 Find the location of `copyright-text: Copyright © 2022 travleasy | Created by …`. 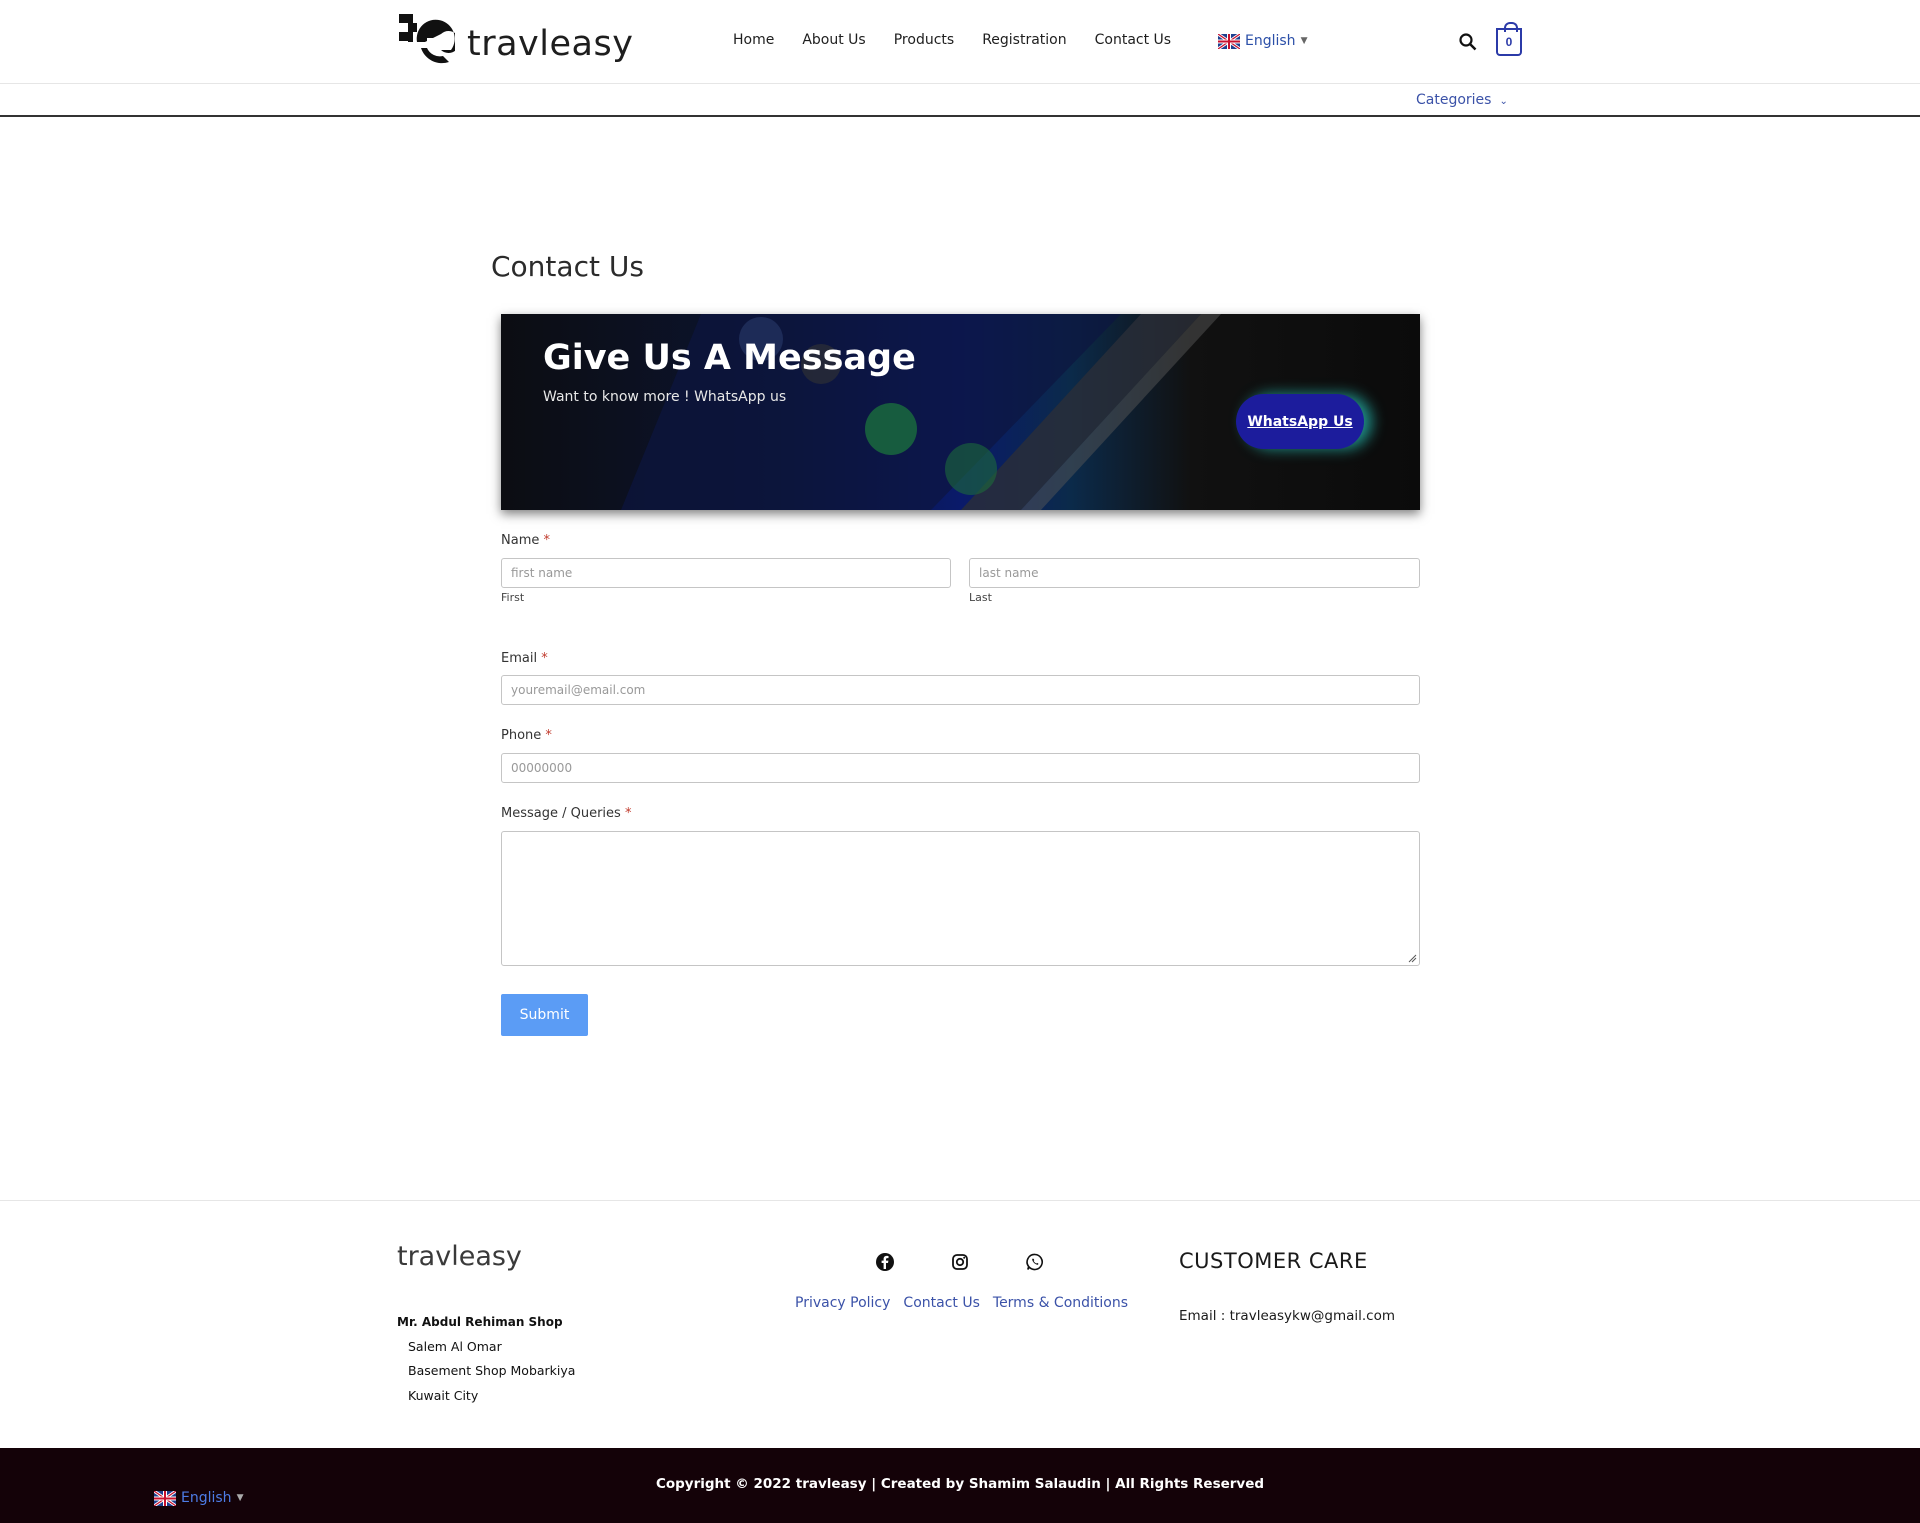

copyright-text: Copyright © 2022 travleasy | Created by … is located at coordinates (960, 1484).